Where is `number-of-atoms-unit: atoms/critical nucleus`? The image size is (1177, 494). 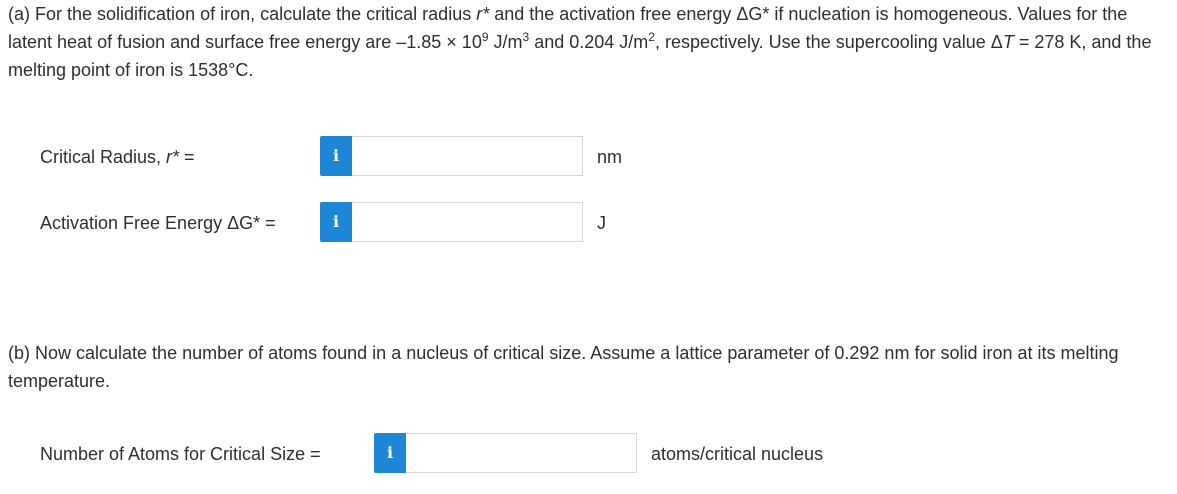
number-of-atoms-unit: atoms/critical nucleus is located at coordinates (737, 454).